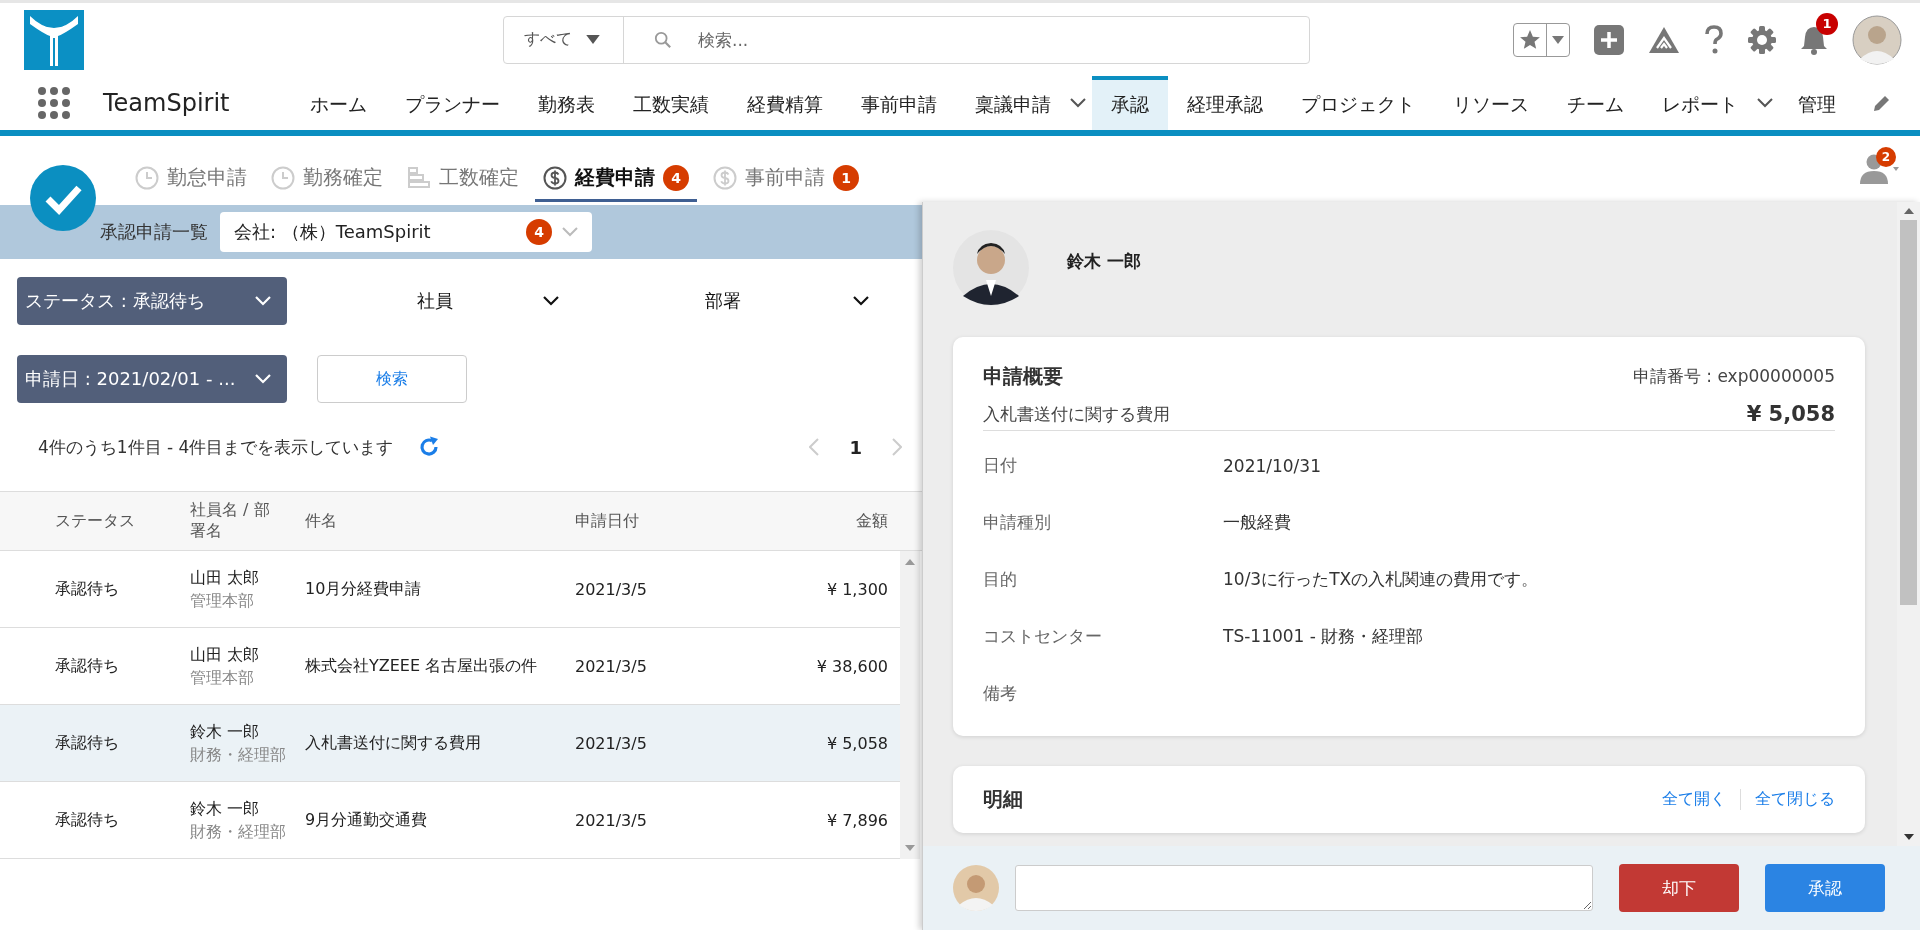  I want to click on approve-button: 承認, so click(1825, 888).